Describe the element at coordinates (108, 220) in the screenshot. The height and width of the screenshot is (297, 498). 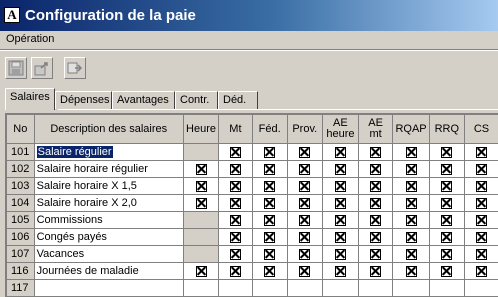
I see `description-cell: Commissions` at that location.